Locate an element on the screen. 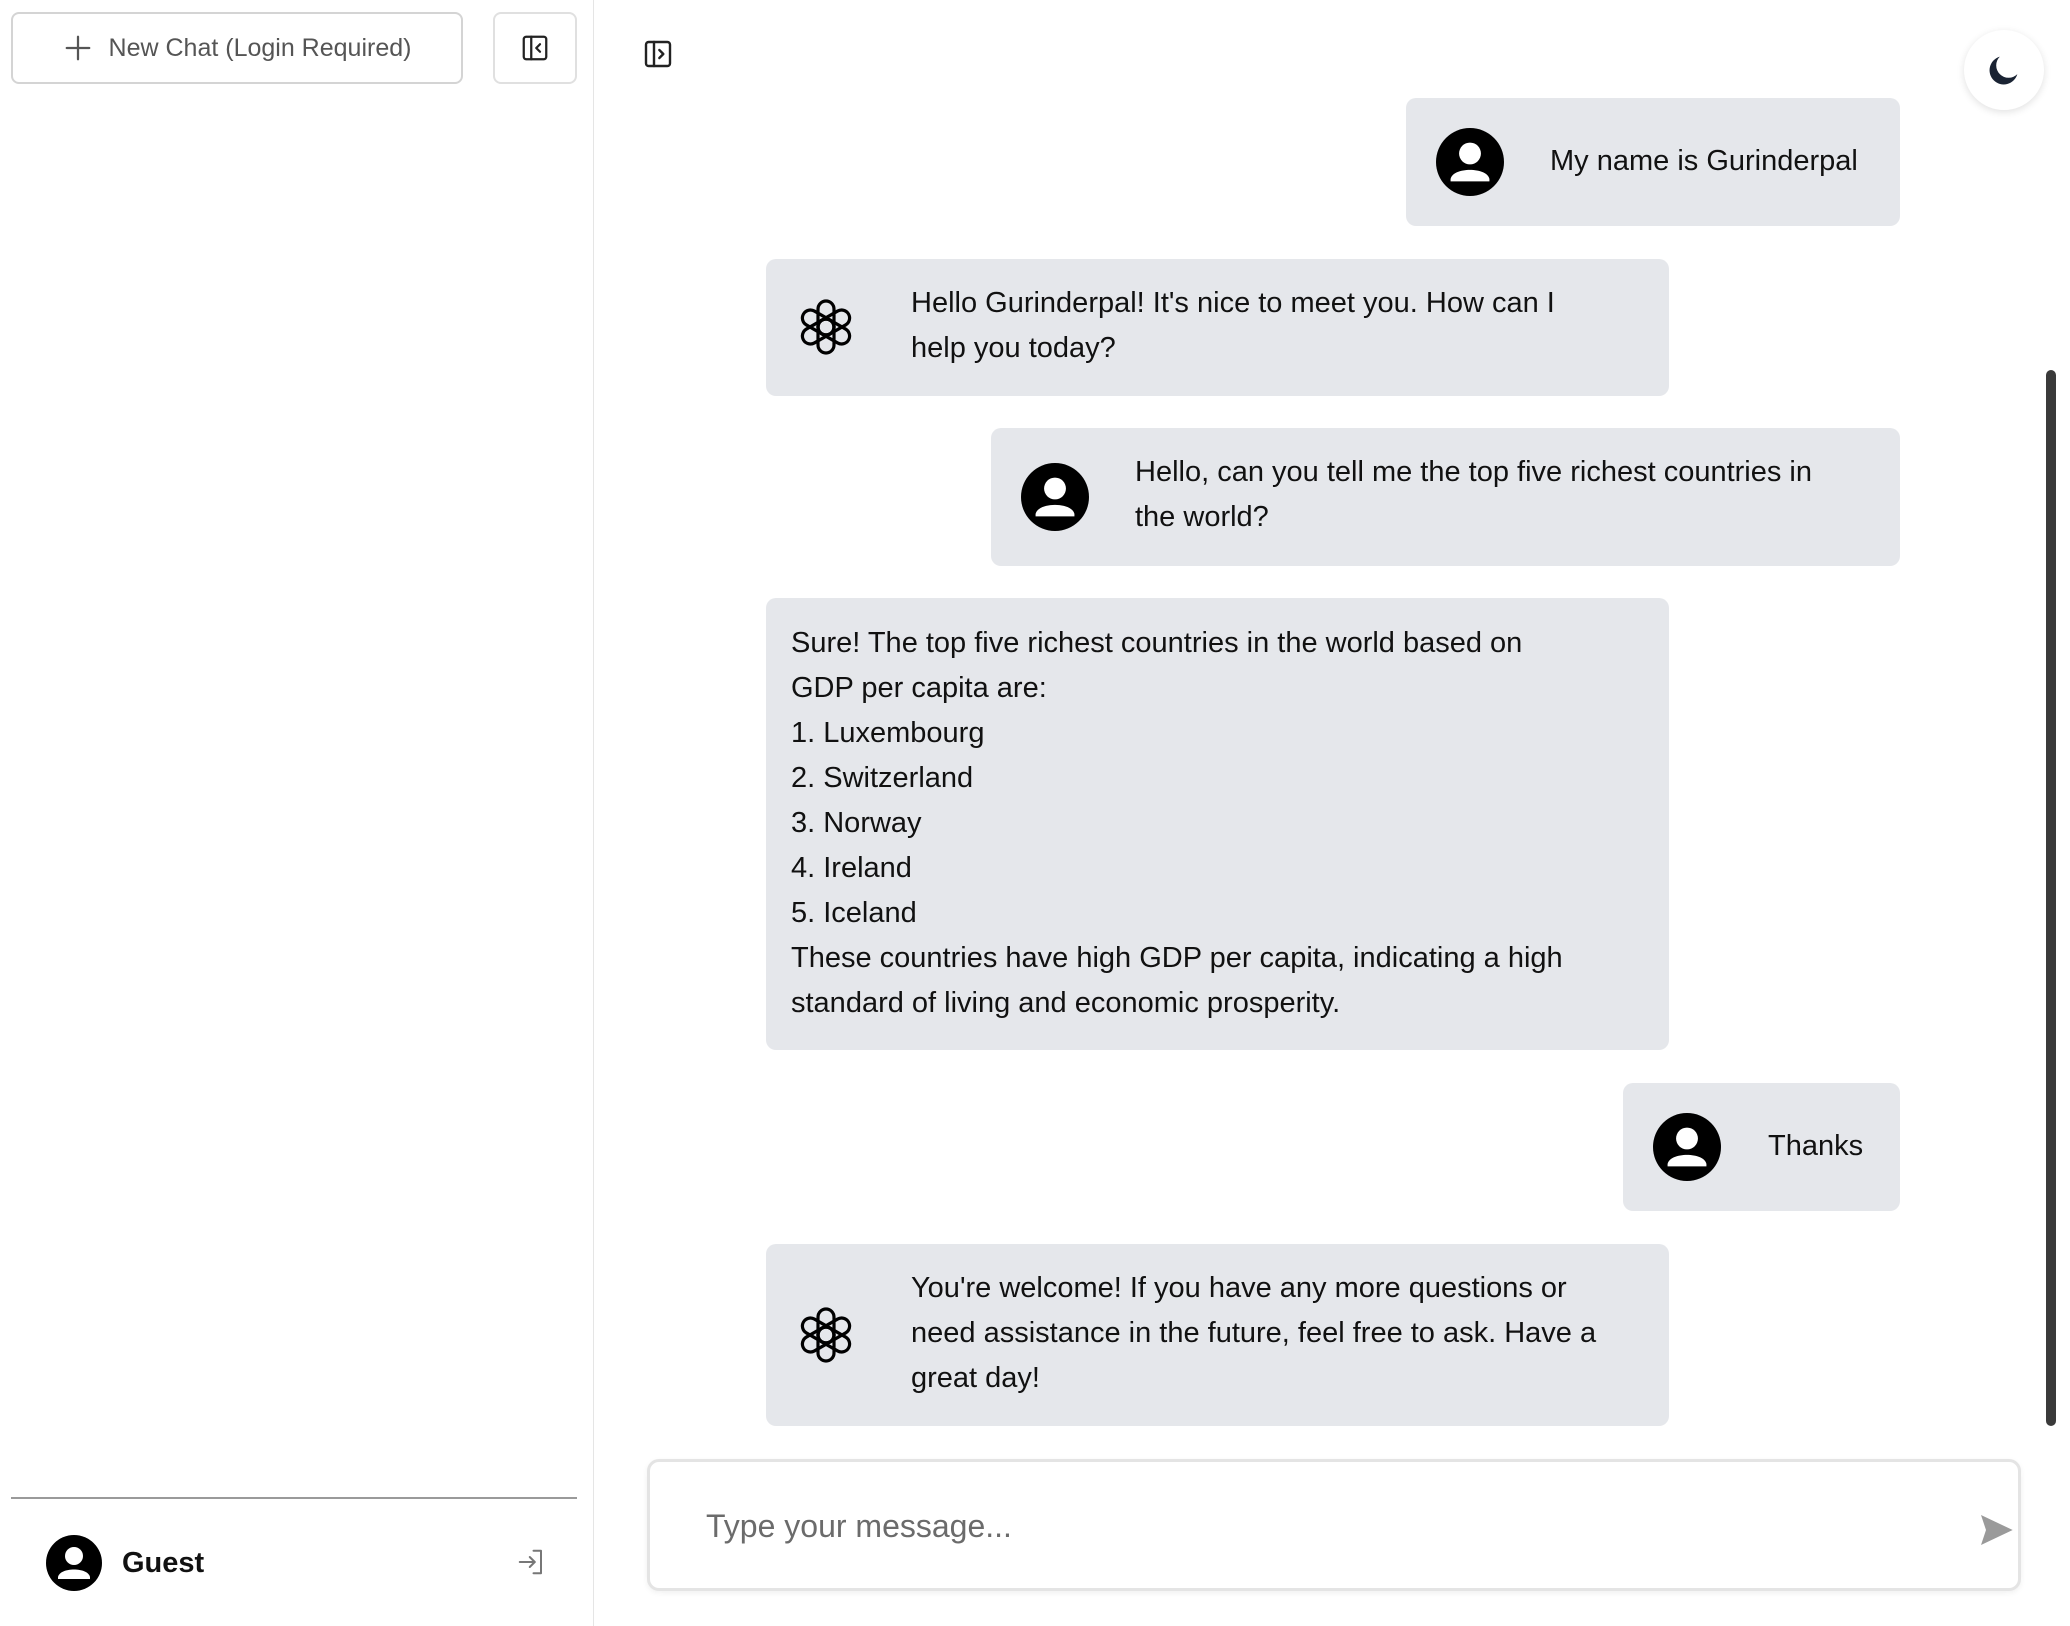  login-icon is located at coordinates (531, 1562).